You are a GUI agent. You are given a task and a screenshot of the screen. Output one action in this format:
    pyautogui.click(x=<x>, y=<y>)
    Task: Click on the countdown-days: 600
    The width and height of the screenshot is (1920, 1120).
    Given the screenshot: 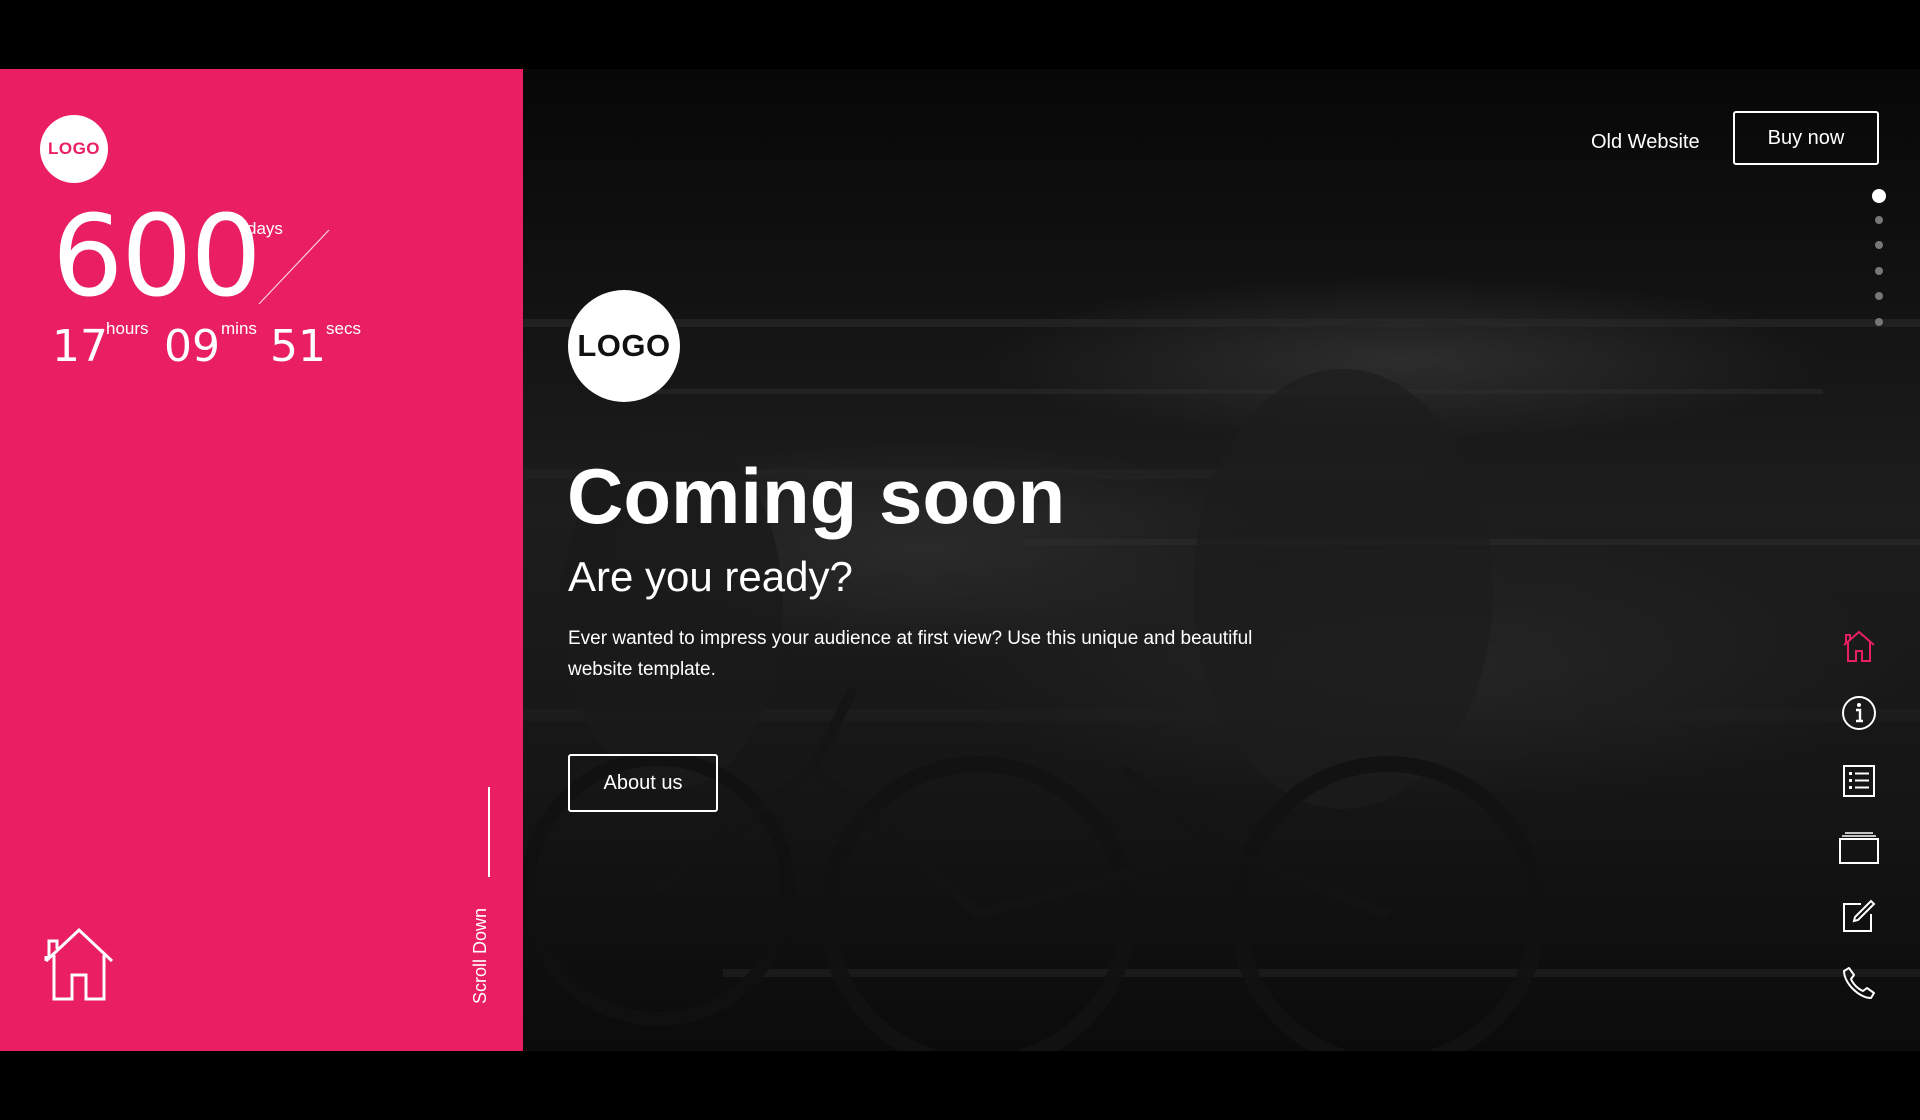 What is the action you would take?
    pyautogui.click(x=157, y=257)
    